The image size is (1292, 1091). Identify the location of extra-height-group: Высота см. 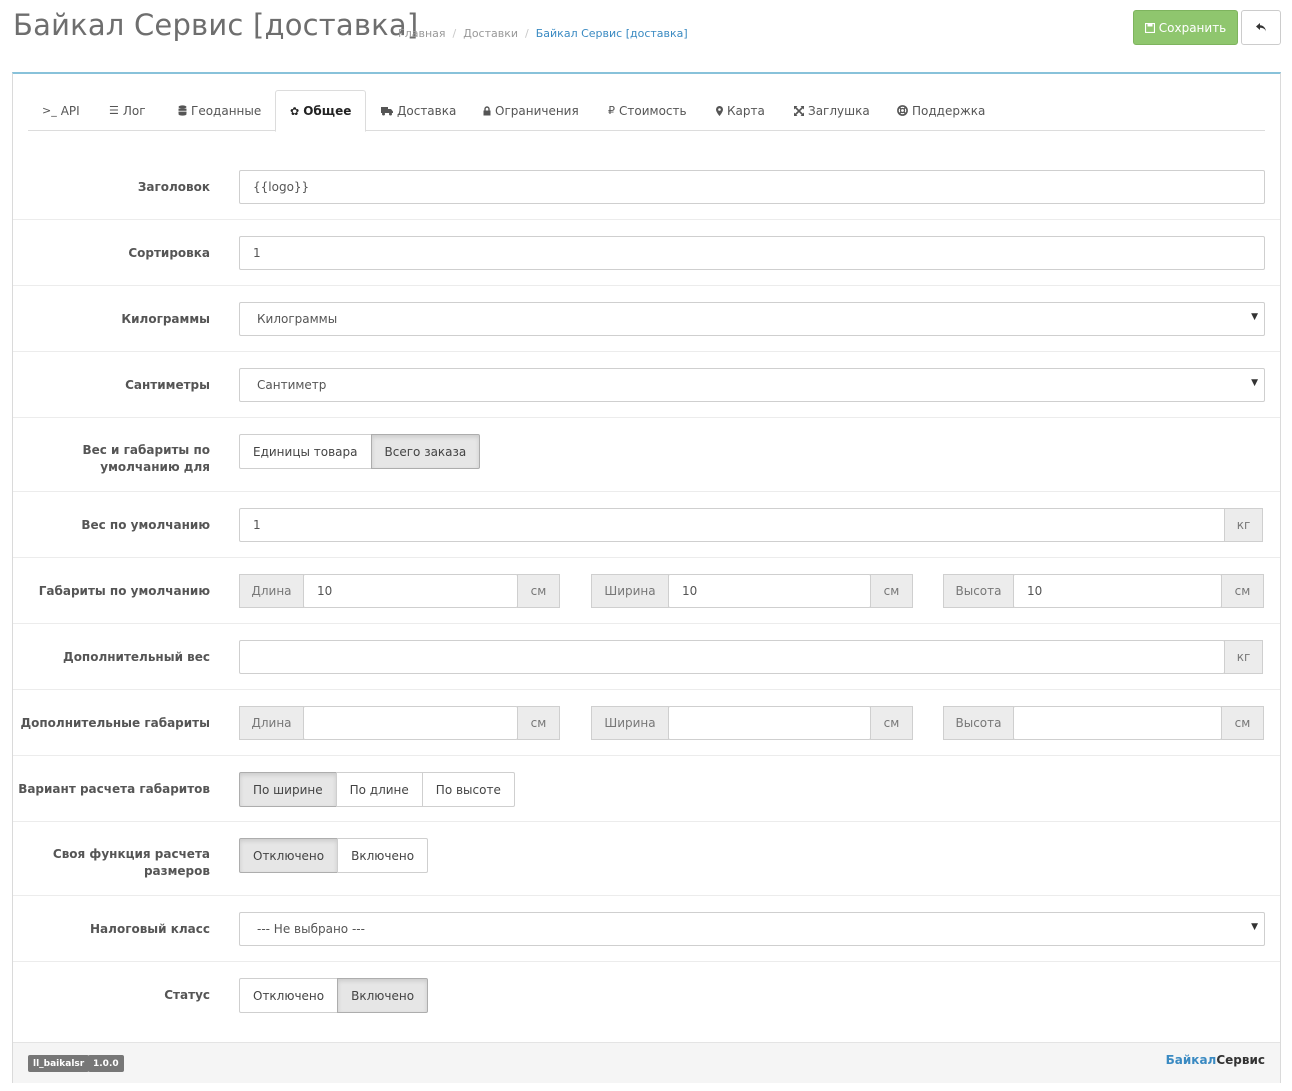
(1103, 723).